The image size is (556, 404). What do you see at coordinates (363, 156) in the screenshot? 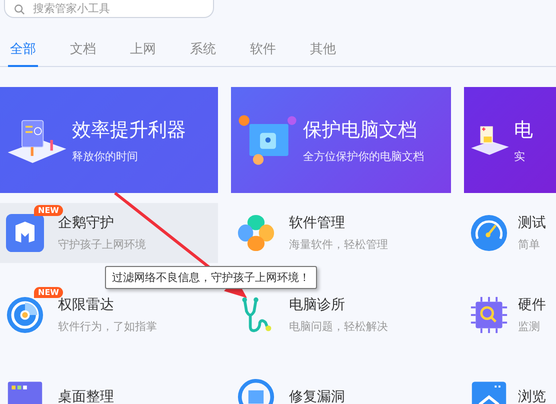
I see `banner-subtitle: 全方位保护你的电脑文档` at bounding box center [363, 156].